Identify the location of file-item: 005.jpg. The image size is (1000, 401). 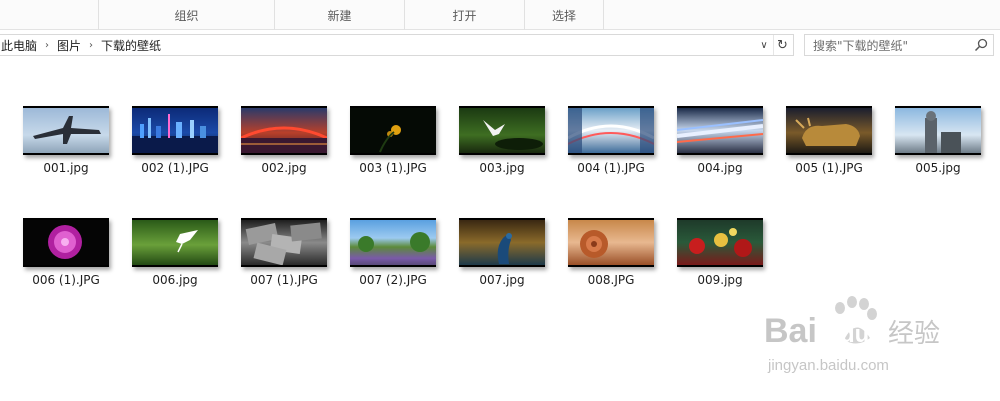
(938, 140).